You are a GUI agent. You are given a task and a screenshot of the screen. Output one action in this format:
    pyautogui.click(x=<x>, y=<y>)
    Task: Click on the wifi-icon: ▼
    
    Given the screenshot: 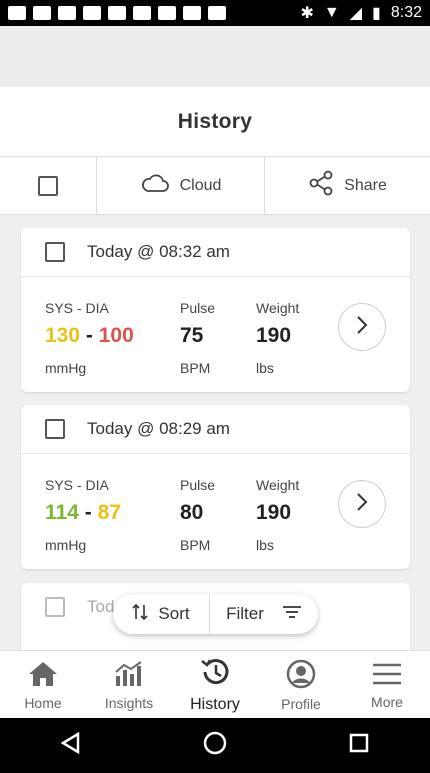 What is the action you would take?
    pyautogui.click(x=331, y=12)
    